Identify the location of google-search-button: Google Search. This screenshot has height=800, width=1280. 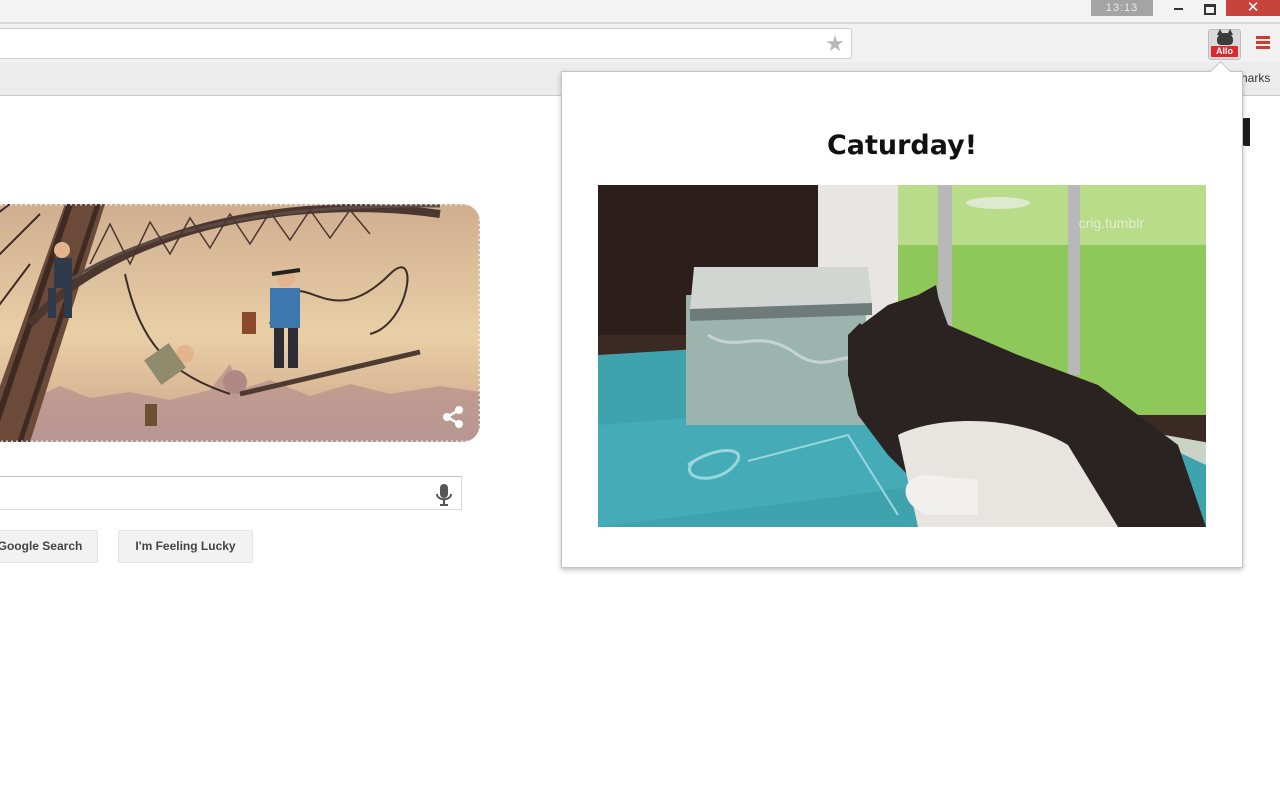
(49, 546).